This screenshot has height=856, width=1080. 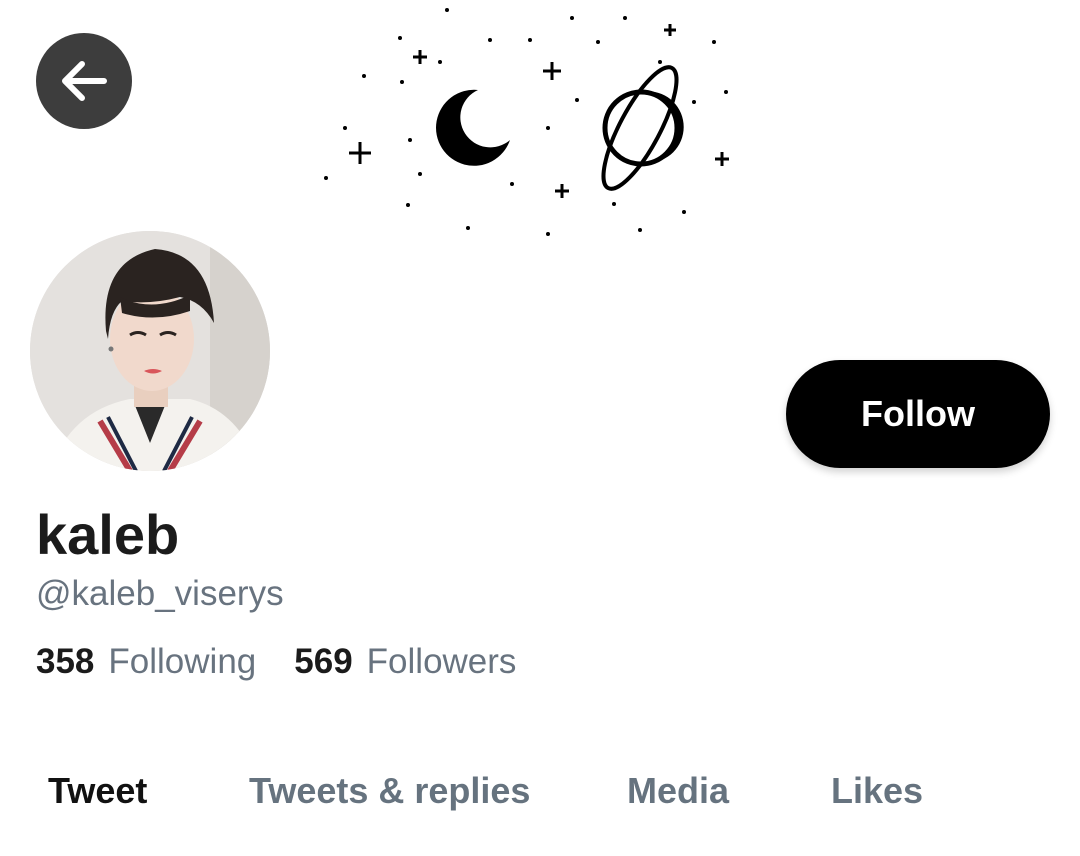 What do you see at coordinates (108, 534) in the screenshot?
I see `display-name: kaleb` at bounding box center [108, 534].